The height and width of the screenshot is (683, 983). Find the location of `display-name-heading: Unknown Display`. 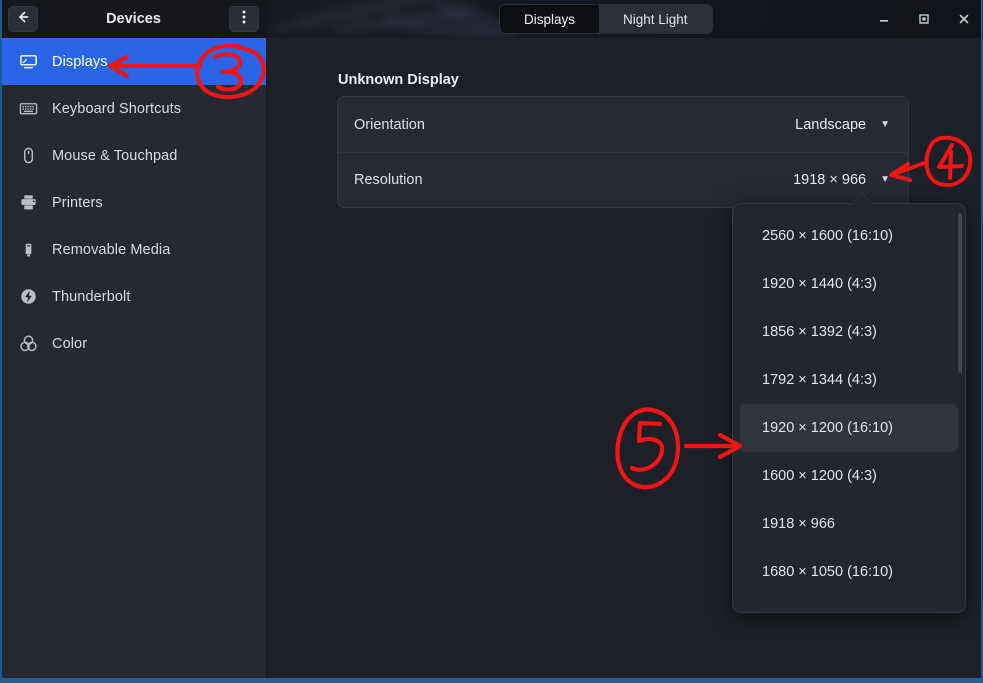

display-name-heading: Unknown Display is located at coordinates (398, 80).